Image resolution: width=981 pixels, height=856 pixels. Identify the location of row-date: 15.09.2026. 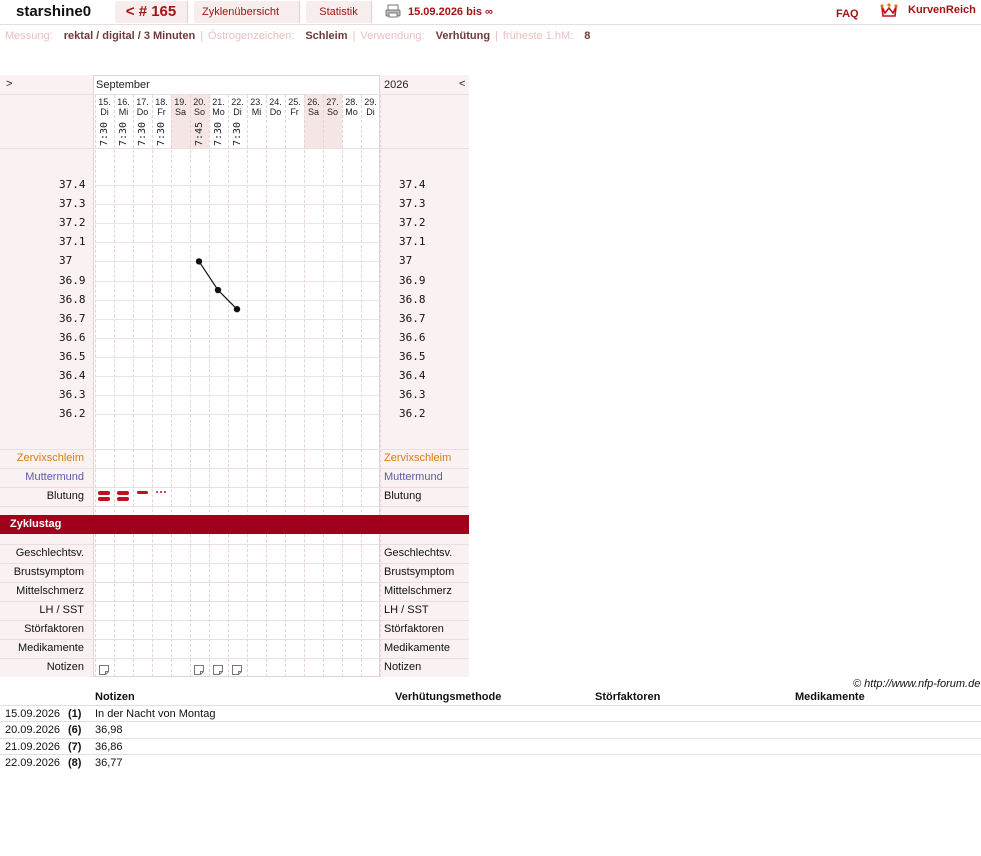
(33, 714).